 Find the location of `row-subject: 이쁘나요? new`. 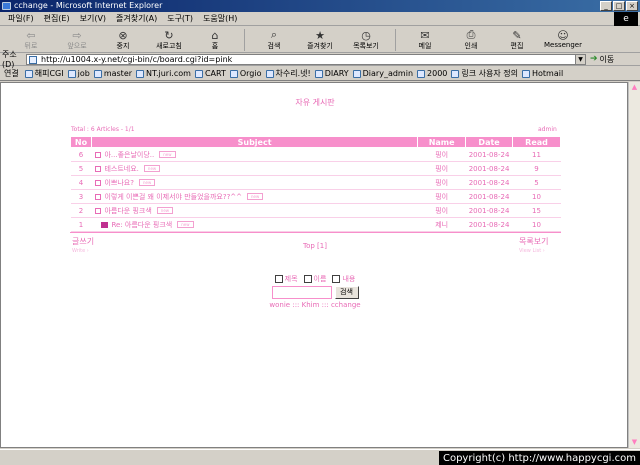

row-subject: 이쁘나요? new is located at coordinates (254, 182).